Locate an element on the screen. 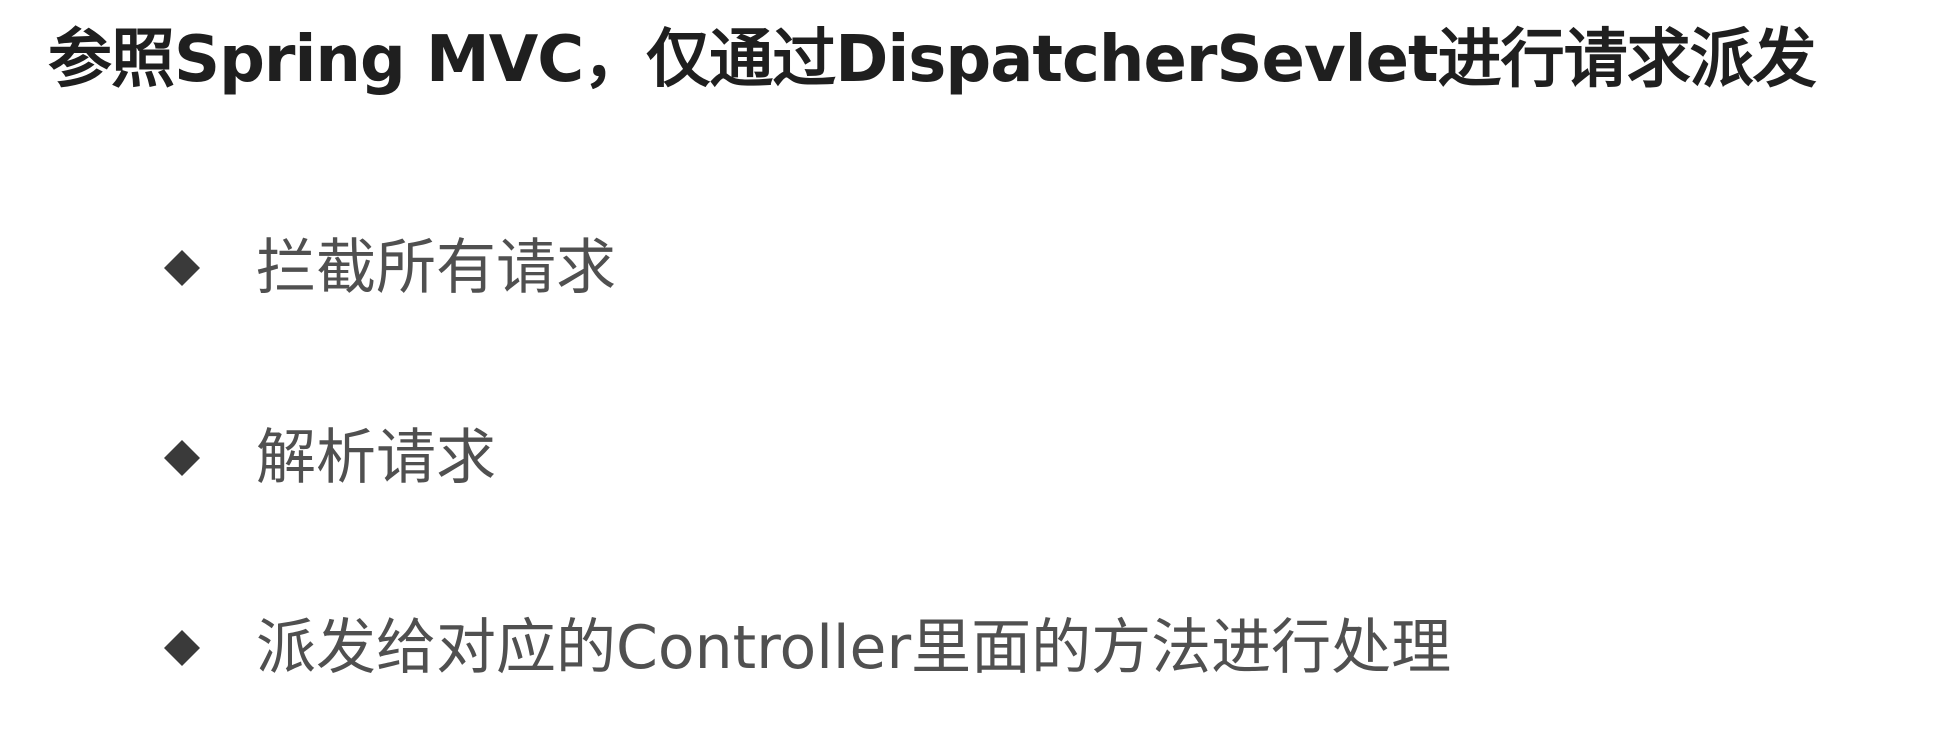 This screenshot has height=743, width=1956. bullet-text: 拦截所有请求 is located at coordinates (436, 268).